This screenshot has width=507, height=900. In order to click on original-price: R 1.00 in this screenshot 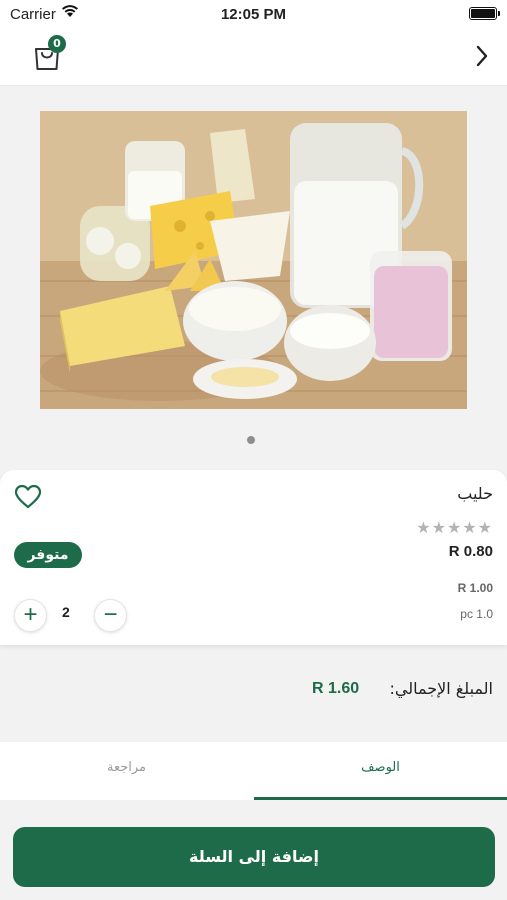, I will do `click(475, 588)`.